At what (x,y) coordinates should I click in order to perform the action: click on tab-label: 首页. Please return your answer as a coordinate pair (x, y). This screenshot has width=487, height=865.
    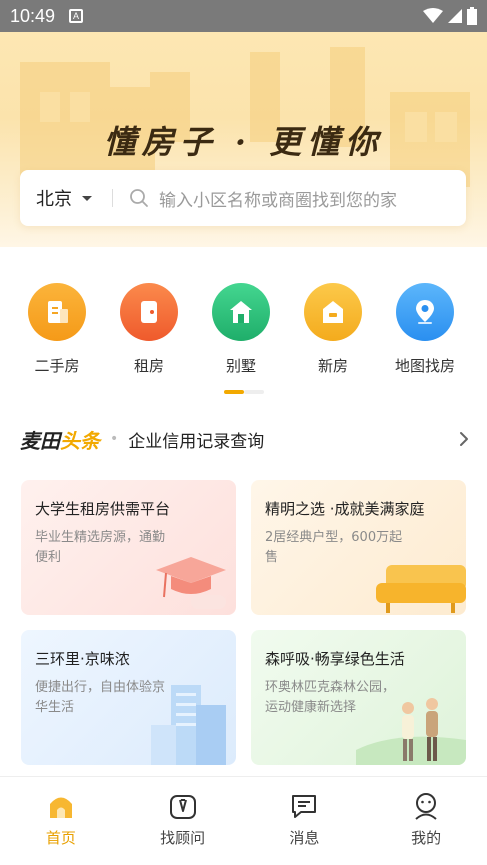
    Looking at the image, I should click on (60, 838).